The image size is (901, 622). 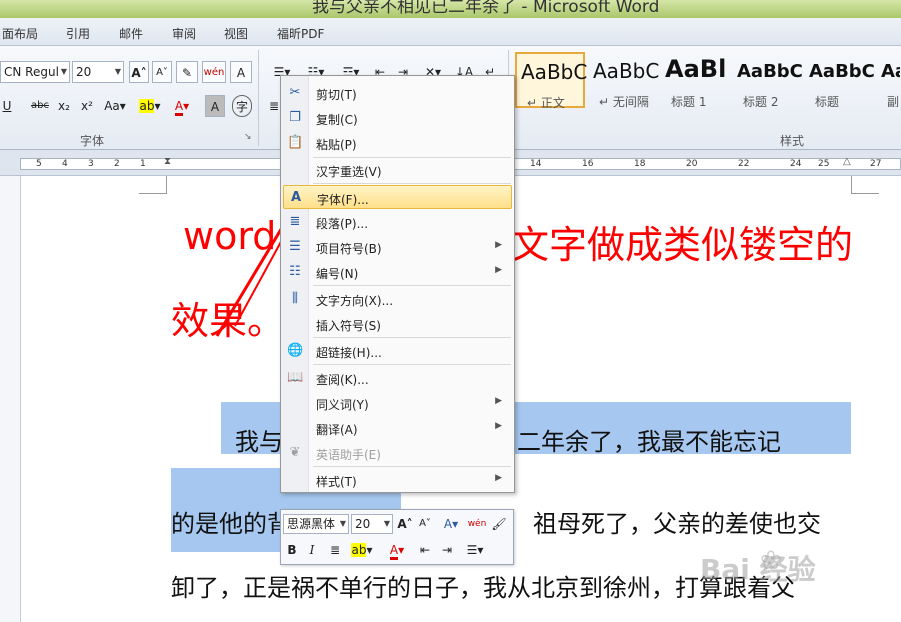 What do you see at coordinates (241, 72) in the screenshot?
I see `char-border-button: A` at bounding box center [241, 72].